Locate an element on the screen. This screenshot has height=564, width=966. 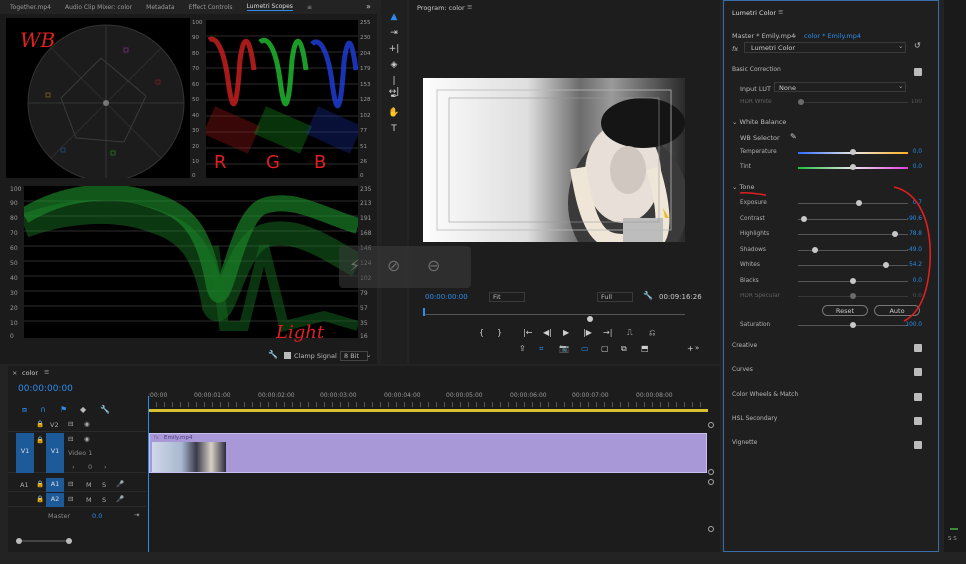
type-tool-icon: T is located at coordinates (394, 129).